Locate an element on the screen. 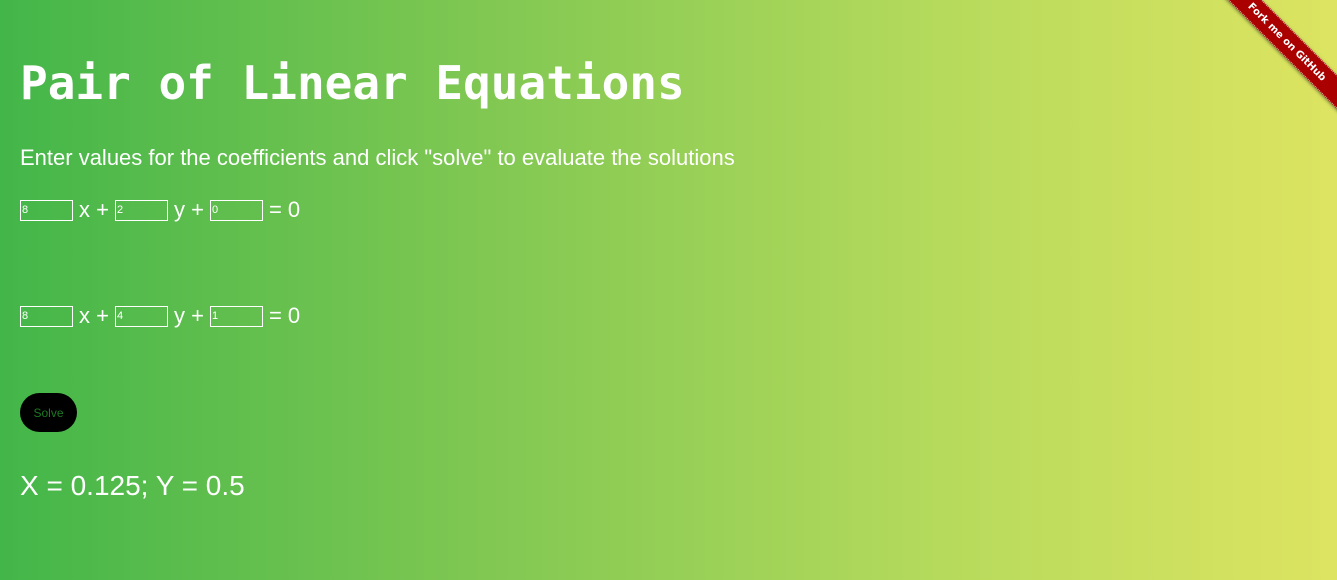 The width and height of the screenshot is (1337, 580). eq2-x-label: x + is located at coordinates (94, 315).